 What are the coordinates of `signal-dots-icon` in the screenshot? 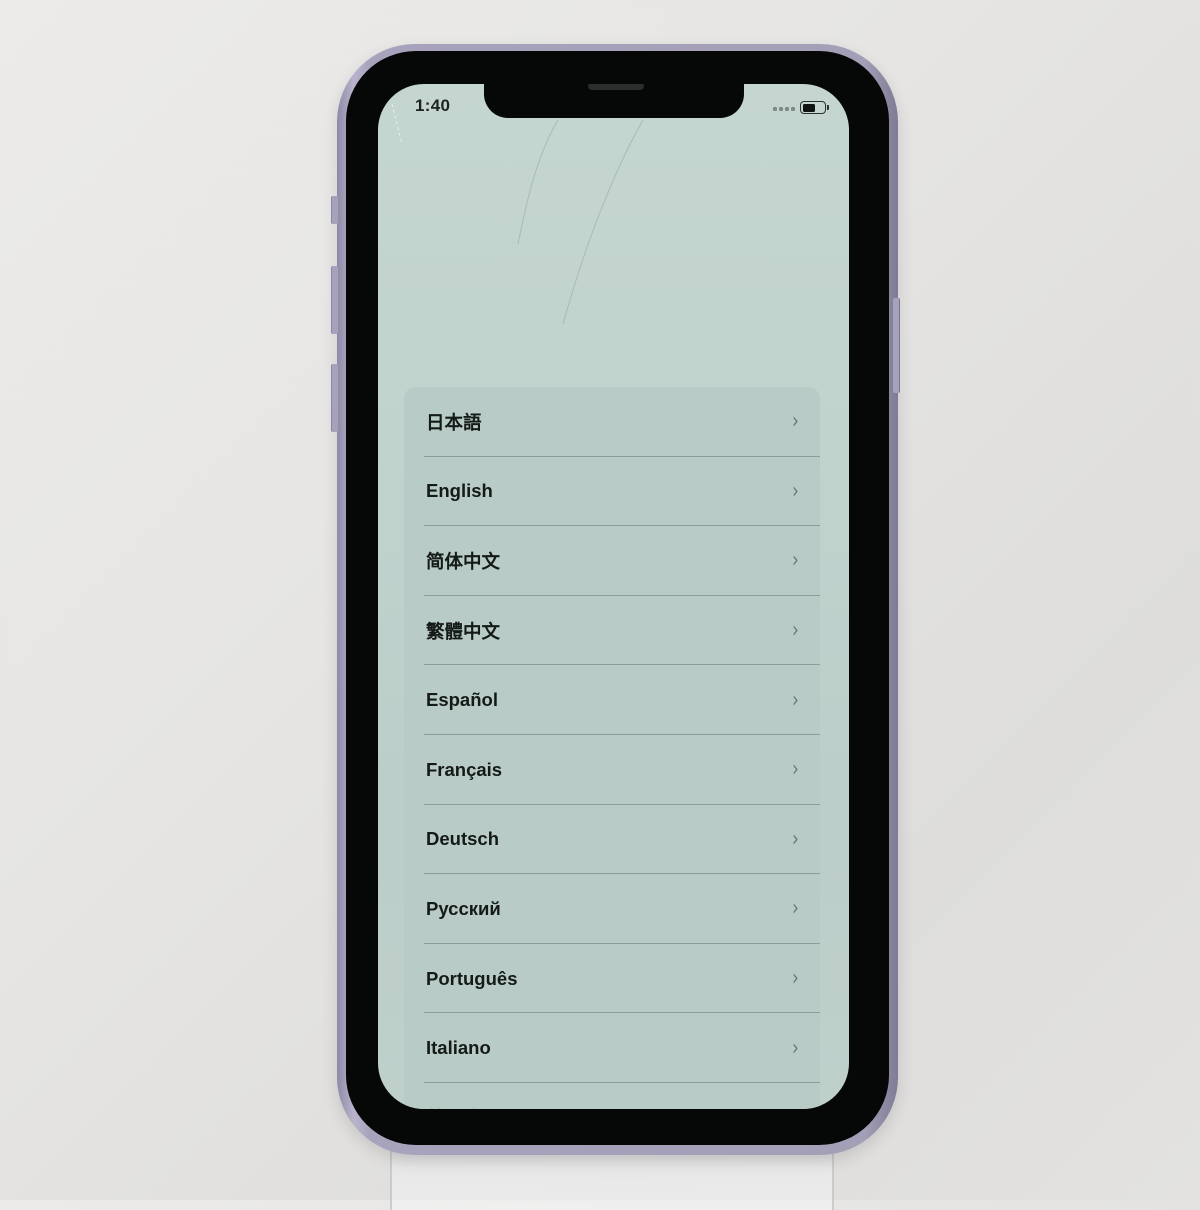 It's located at (784, 109).